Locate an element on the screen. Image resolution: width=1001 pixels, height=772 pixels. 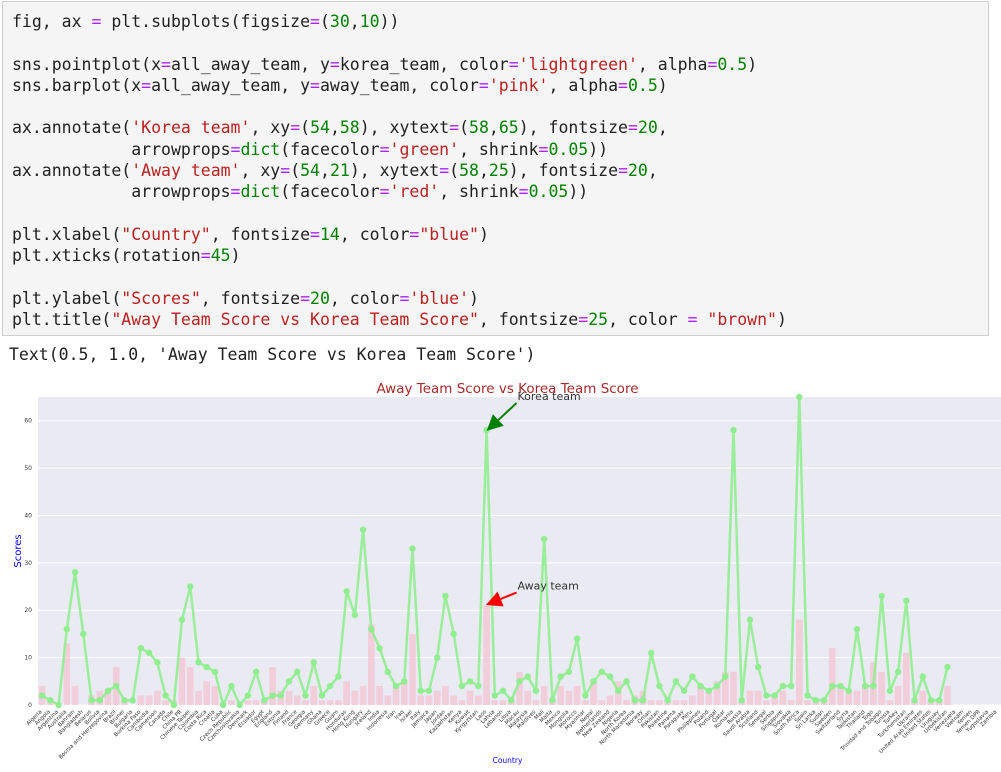
code-token: , color is located at coordinates (374, 234).